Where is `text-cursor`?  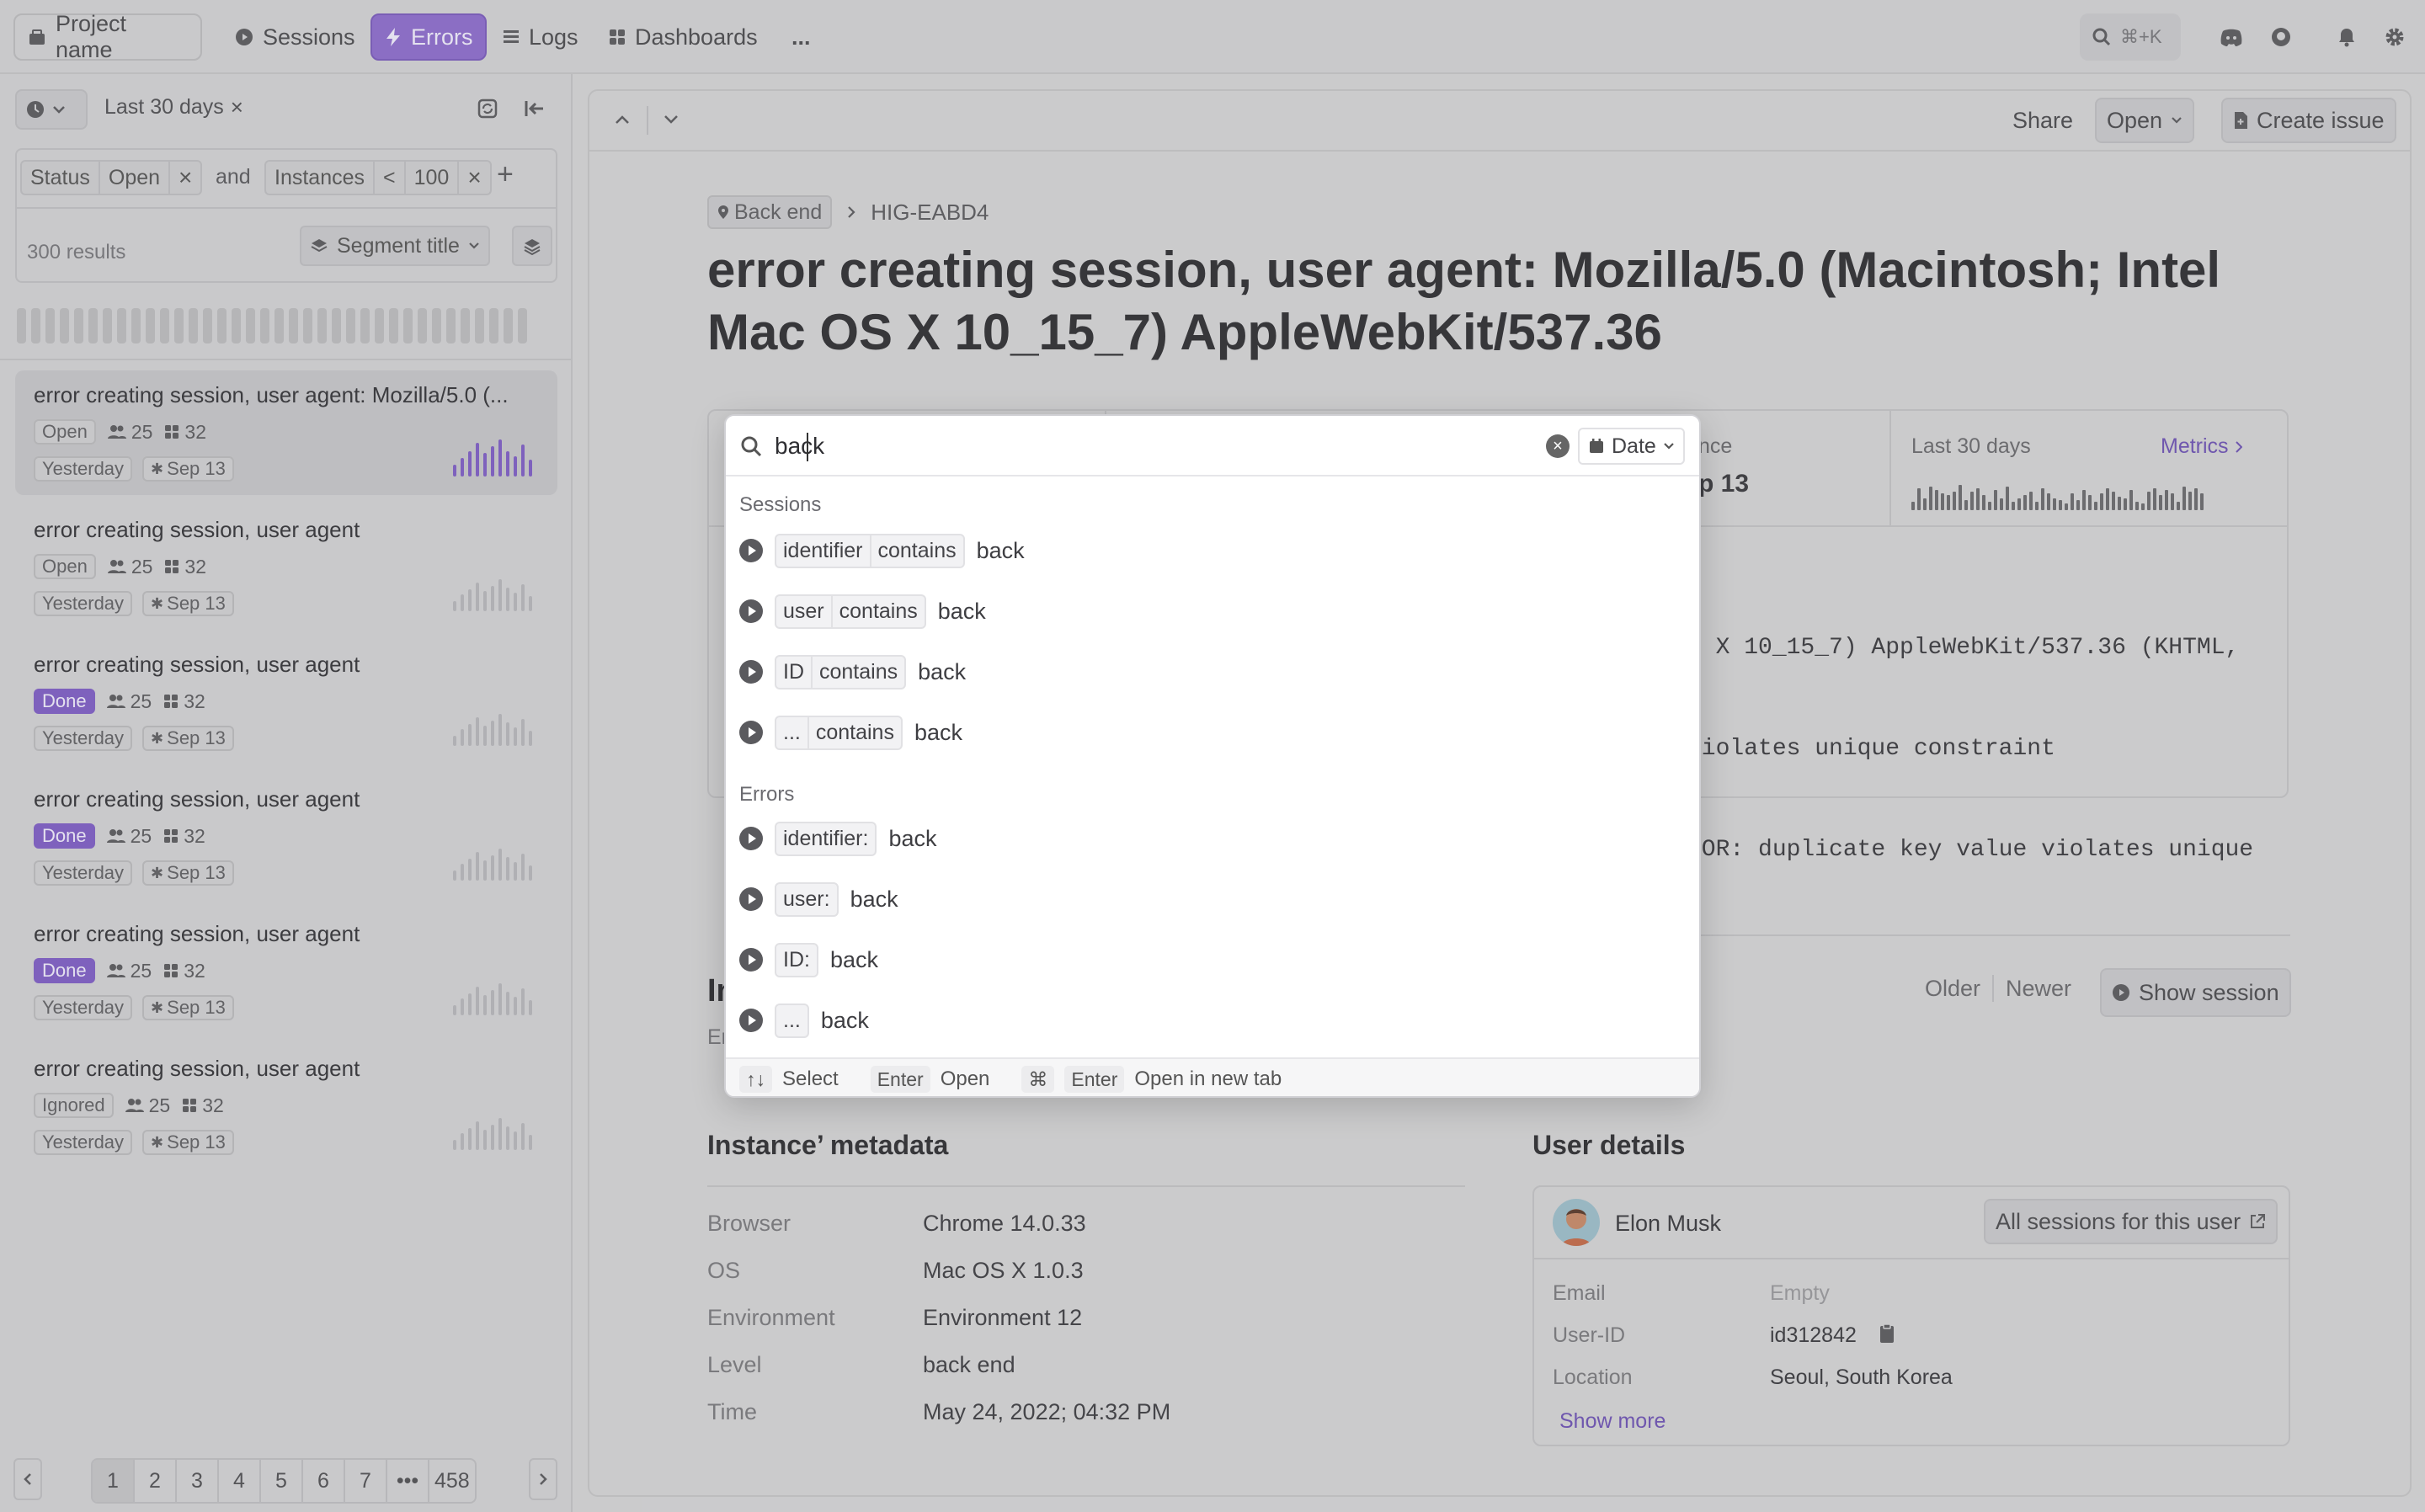 text-cursor is located at coordinates (807, 447).